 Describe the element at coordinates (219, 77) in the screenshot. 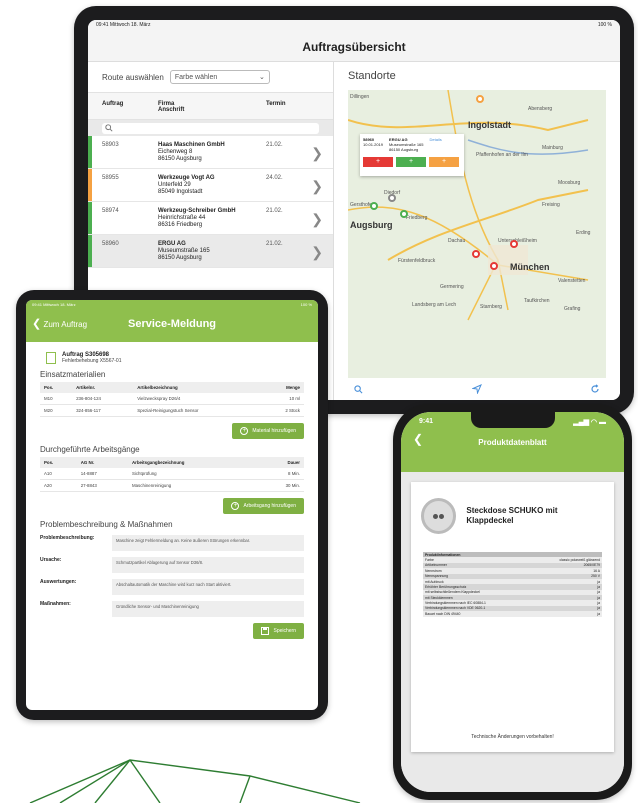

I see `color-select: Farbe wählen ⌄` at that location.